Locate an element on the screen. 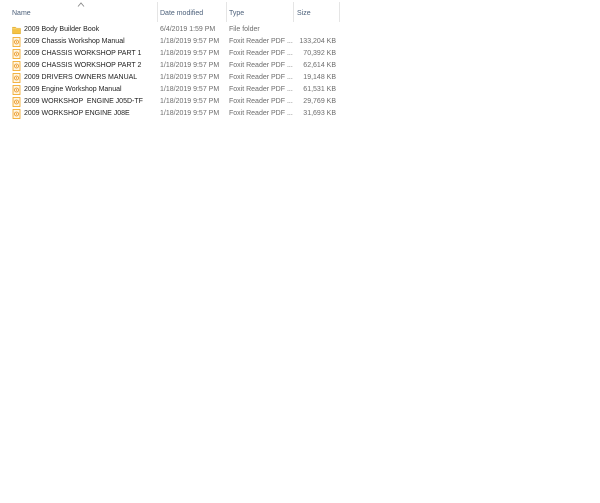 The image size is (600, 503). file-size: 29,769 KB is located at coordinates (319, 101).